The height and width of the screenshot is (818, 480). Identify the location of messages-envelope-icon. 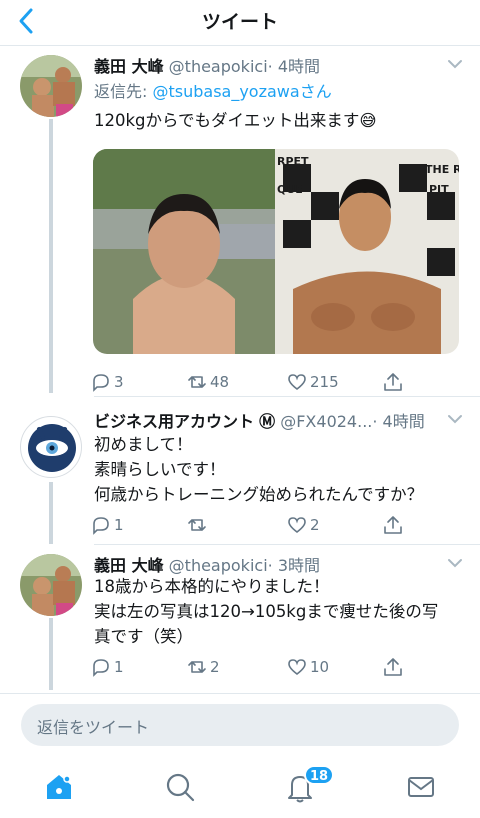
(421, 787).